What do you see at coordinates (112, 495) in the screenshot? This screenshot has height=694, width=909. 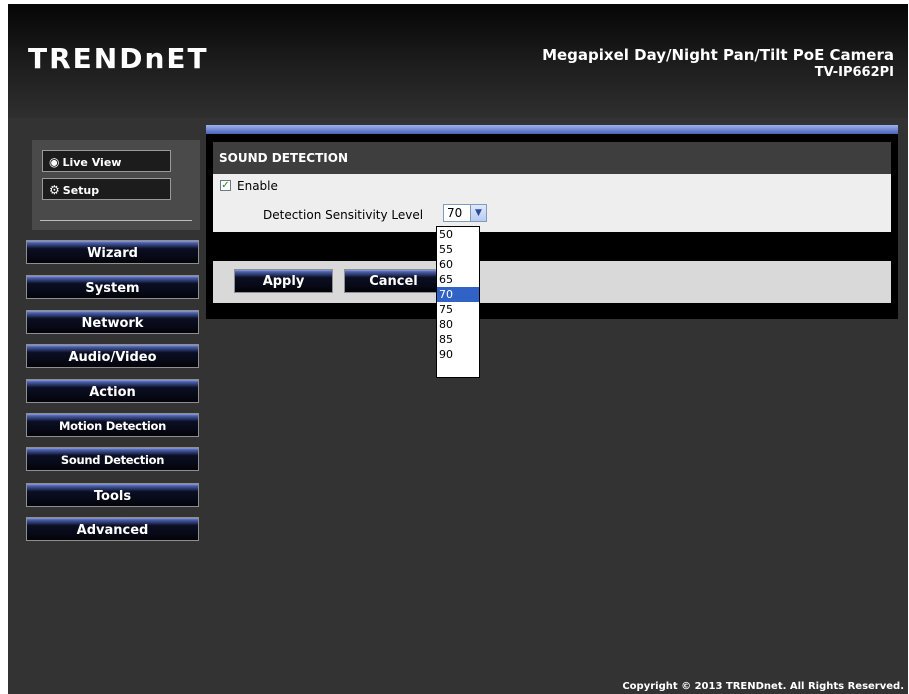 I see `nav-tools: Tools` at bounding box center [112, 495].